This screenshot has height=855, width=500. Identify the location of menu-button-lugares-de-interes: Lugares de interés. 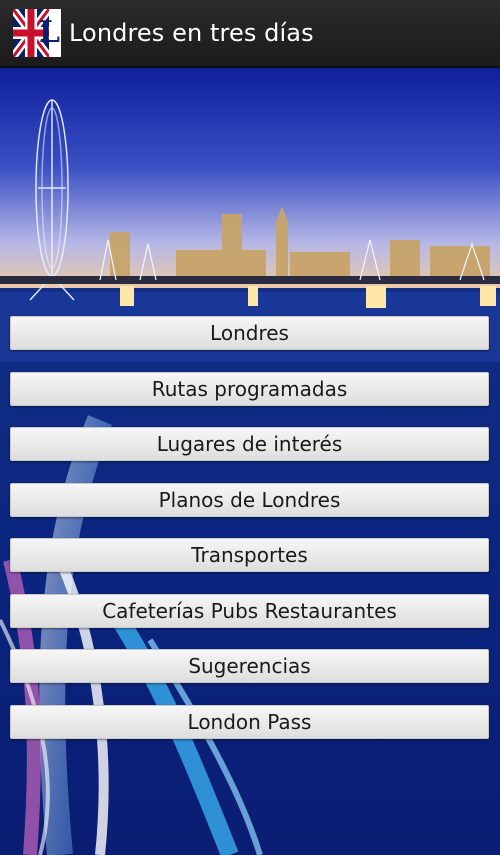
(249, 444).